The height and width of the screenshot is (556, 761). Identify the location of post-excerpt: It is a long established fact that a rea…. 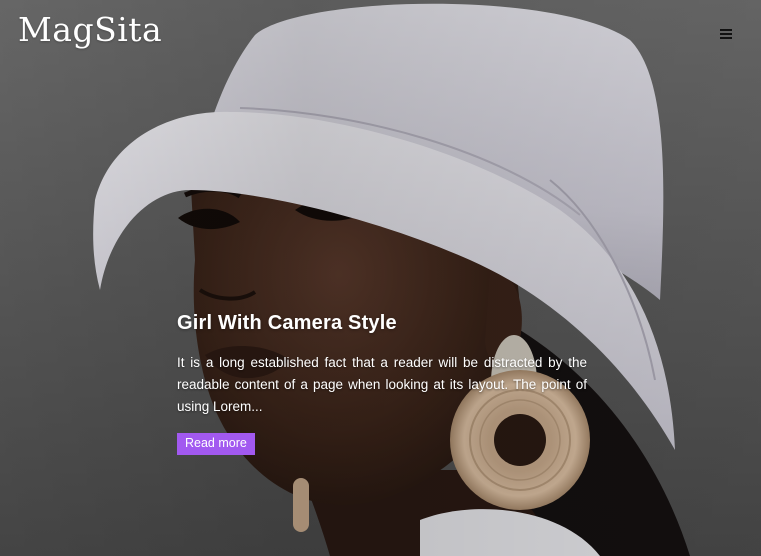
(382, 384).